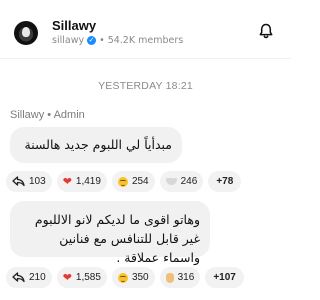 The width and height of the screenshot is (320, 300). I want to click on share-chip: 103, so click(29, 181).